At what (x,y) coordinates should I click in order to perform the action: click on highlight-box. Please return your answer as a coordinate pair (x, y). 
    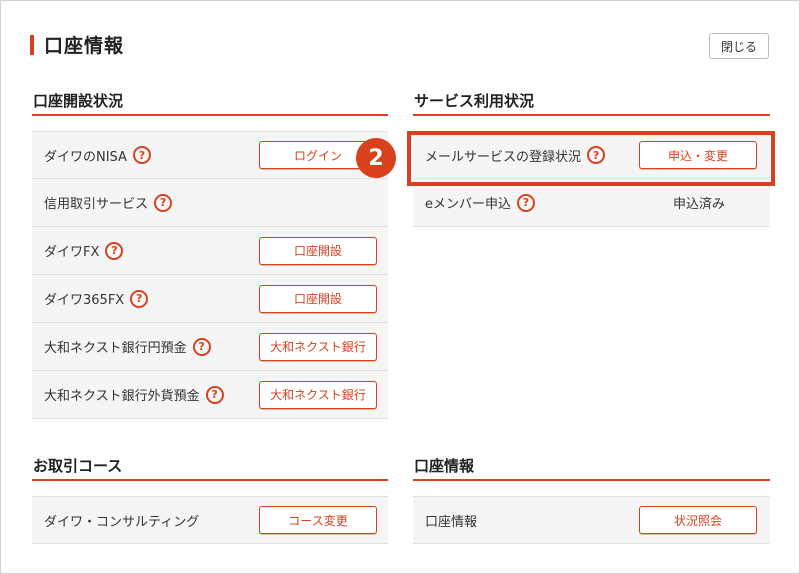
    Looking at the image, I should click on (591, 158).